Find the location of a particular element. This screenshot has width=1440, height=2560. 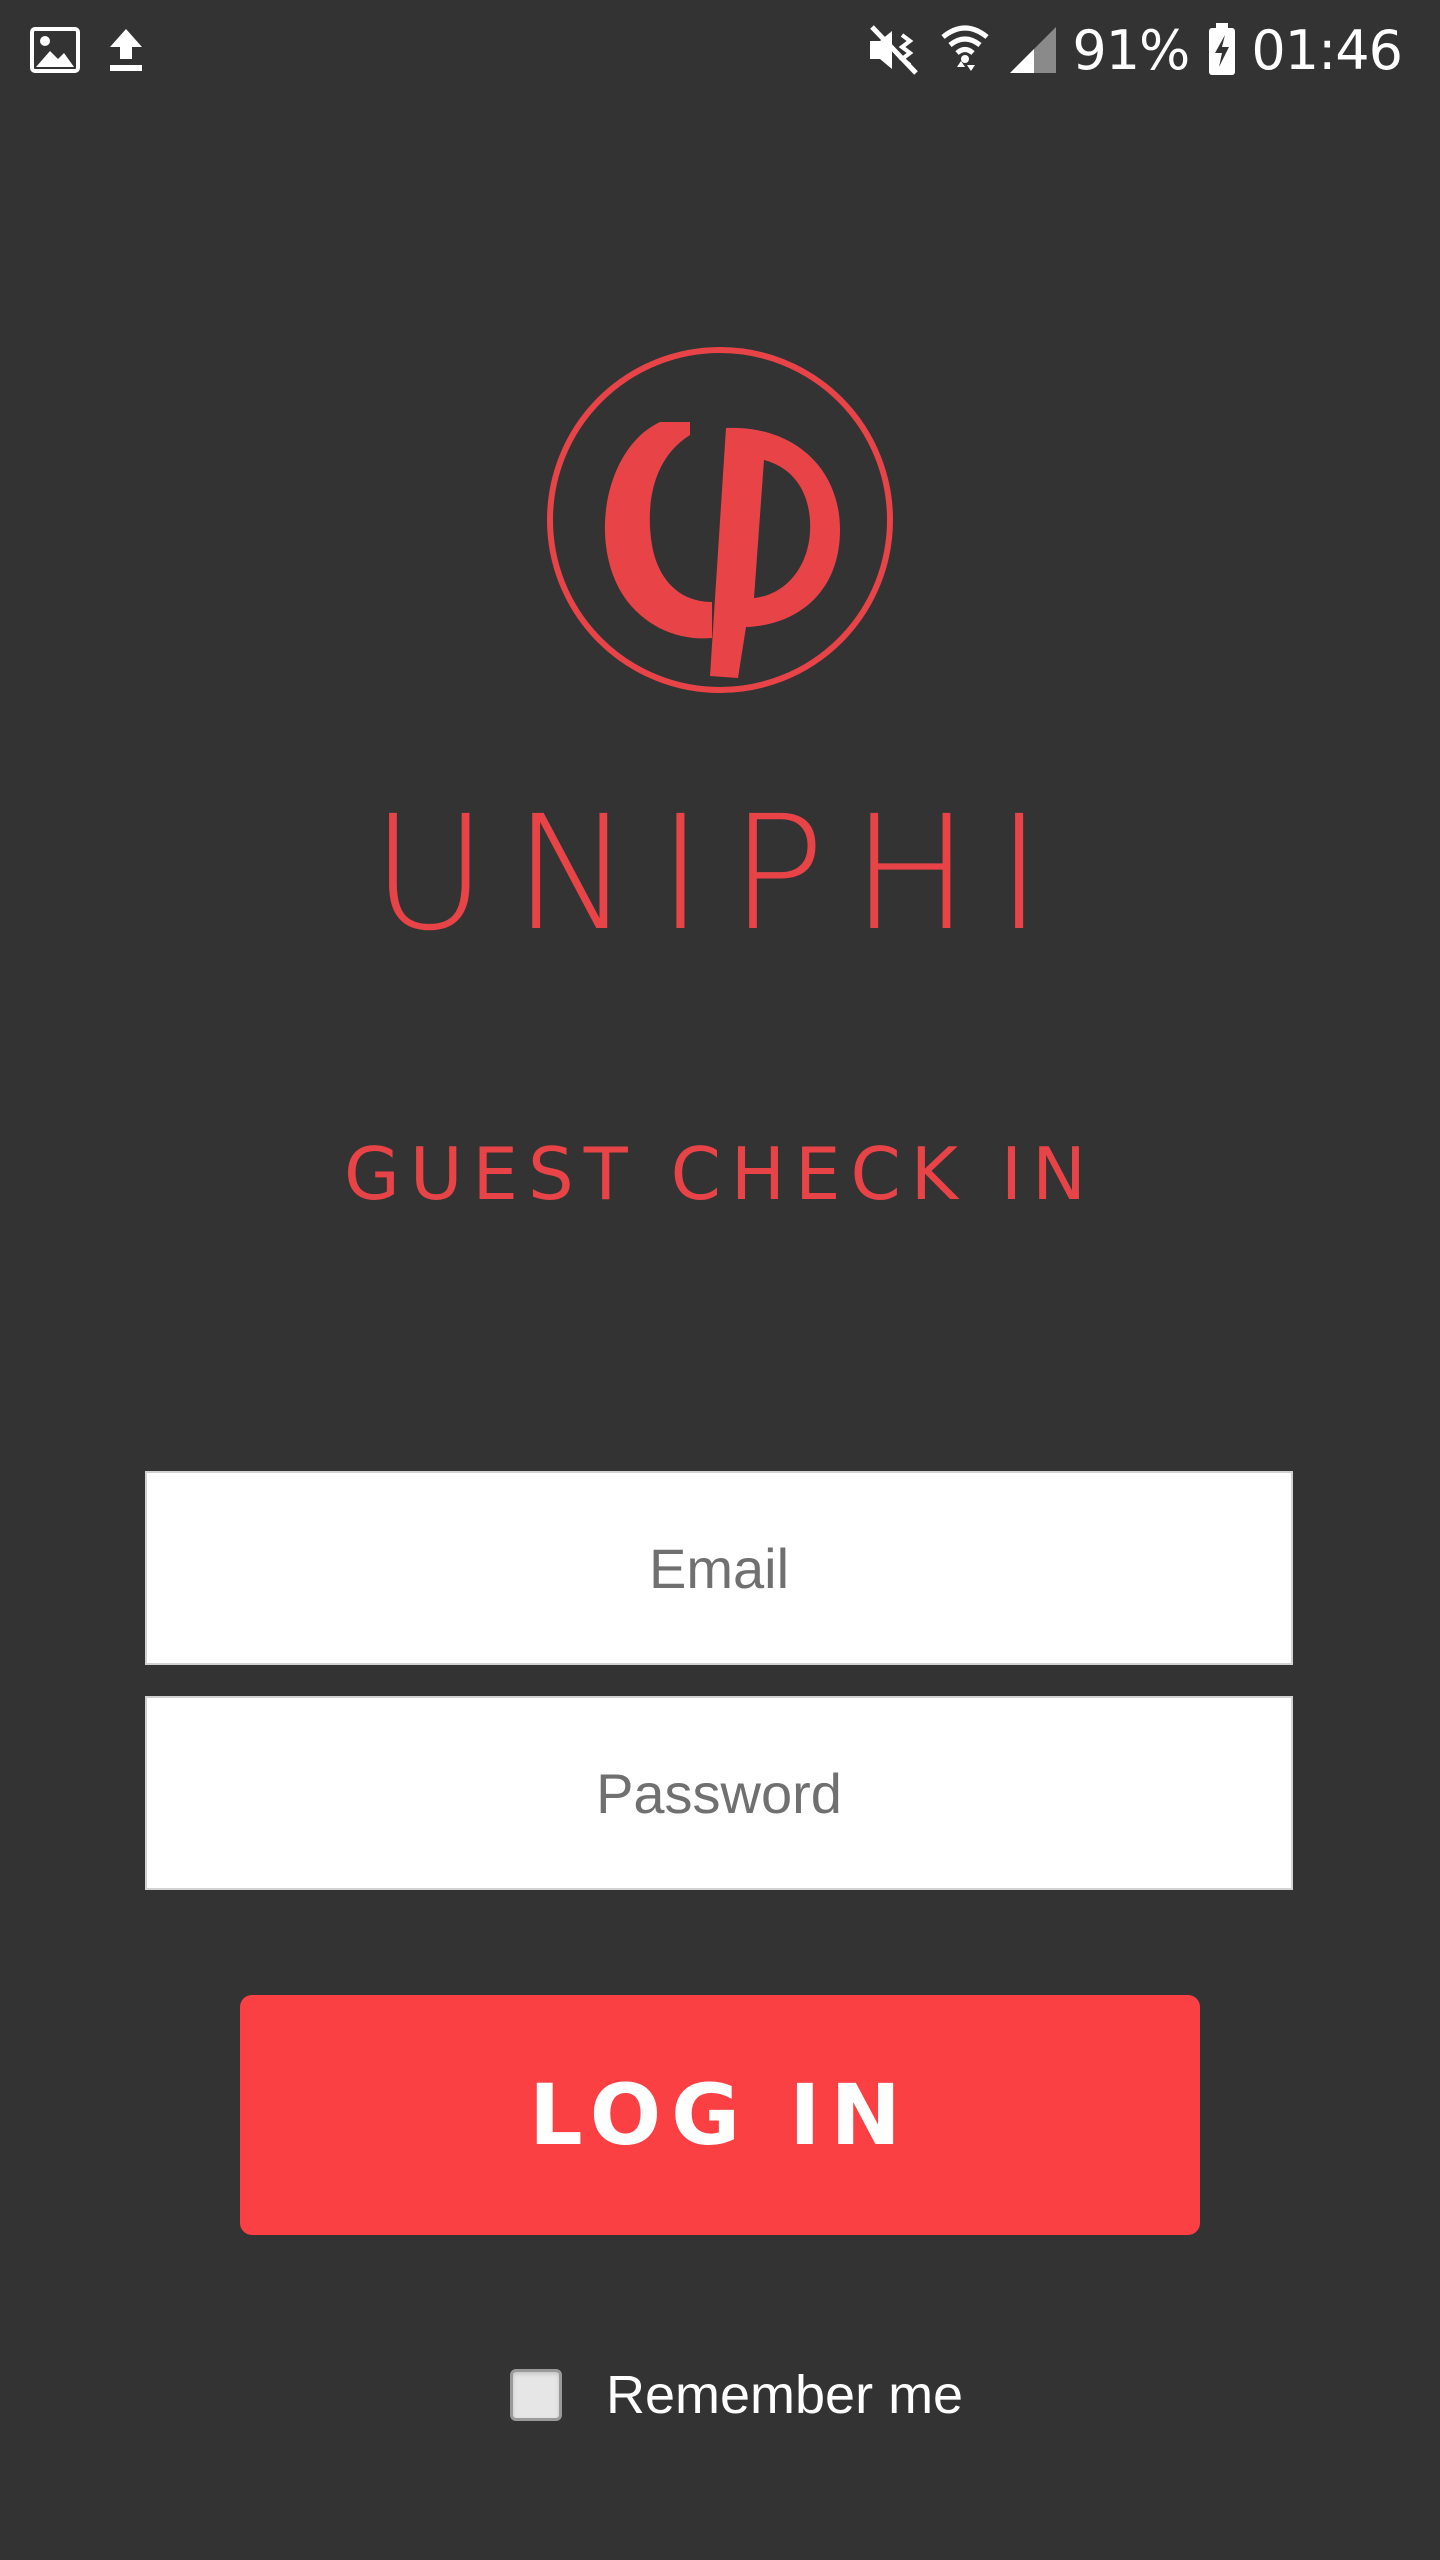

password-field is located at coordinates (719, 1793).